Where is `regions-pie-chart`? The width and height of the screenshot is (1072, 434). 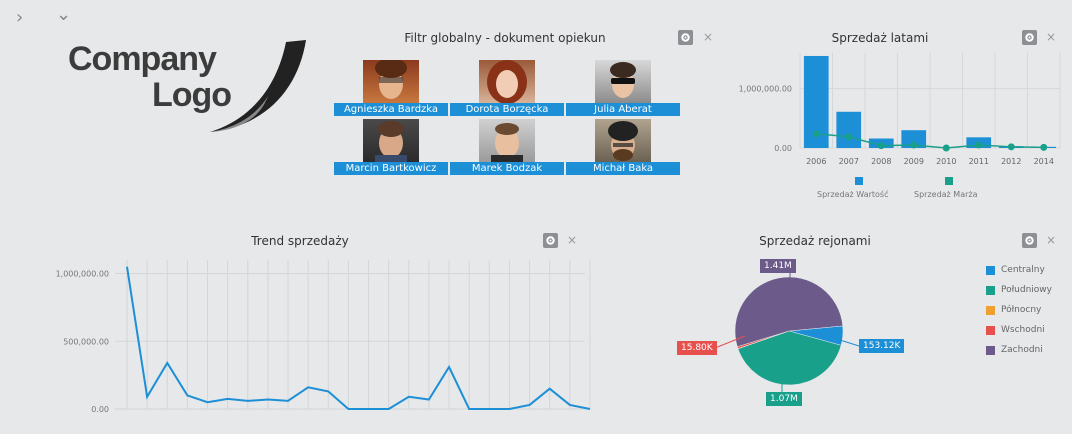 regions-pie-chart is located at coordinates (789, 331).